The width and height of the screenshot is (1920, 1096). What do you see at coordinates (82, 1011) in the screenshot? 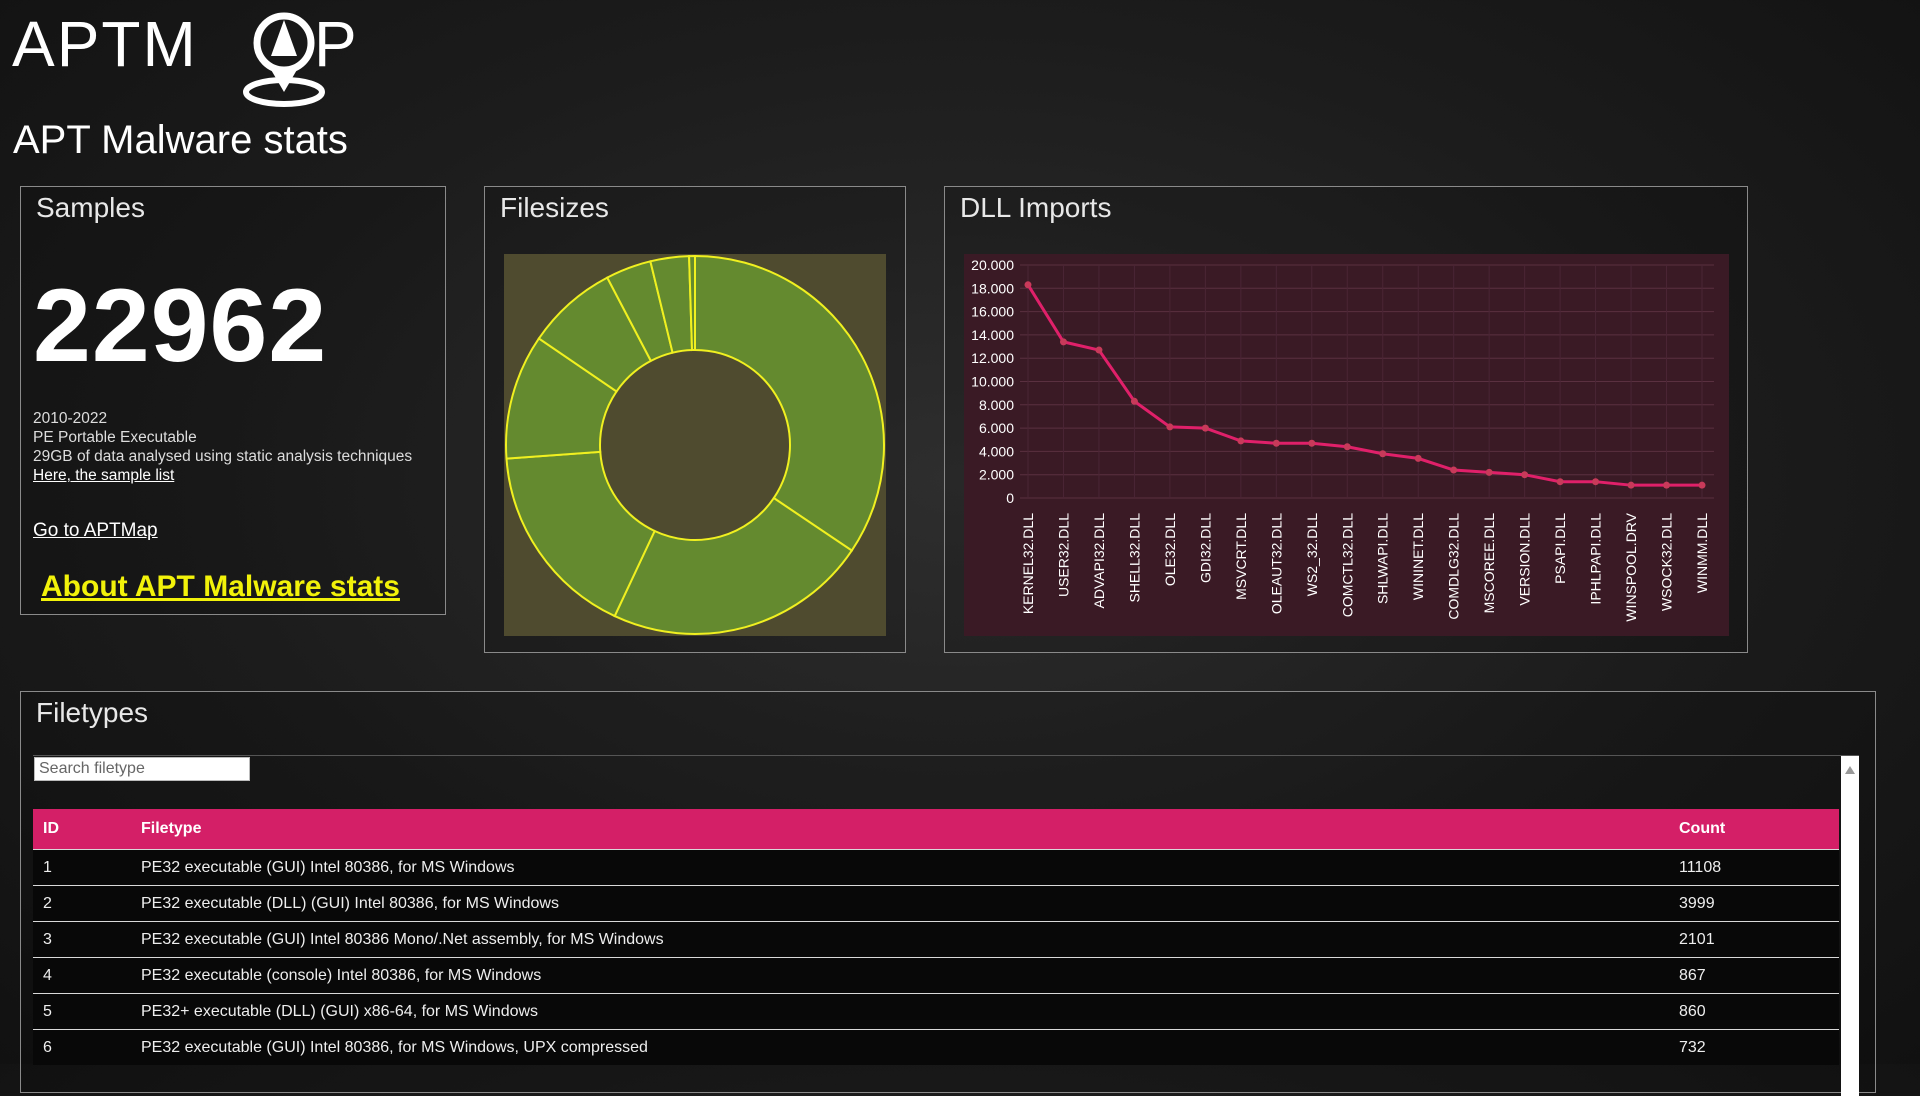
I see `cell-id: 5` at bounding box center [82, 1011].